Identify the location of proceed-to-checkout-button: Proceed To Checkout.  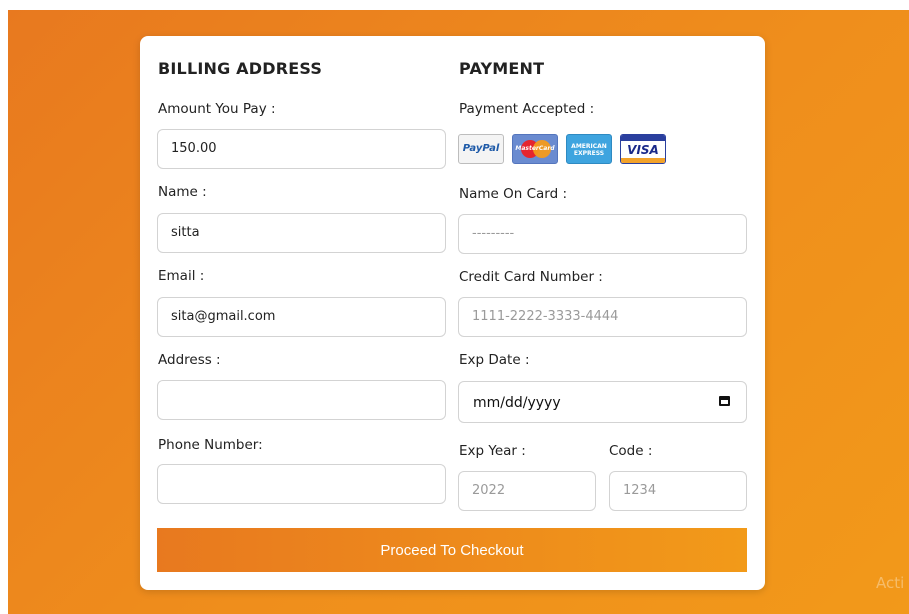
(452, 550).